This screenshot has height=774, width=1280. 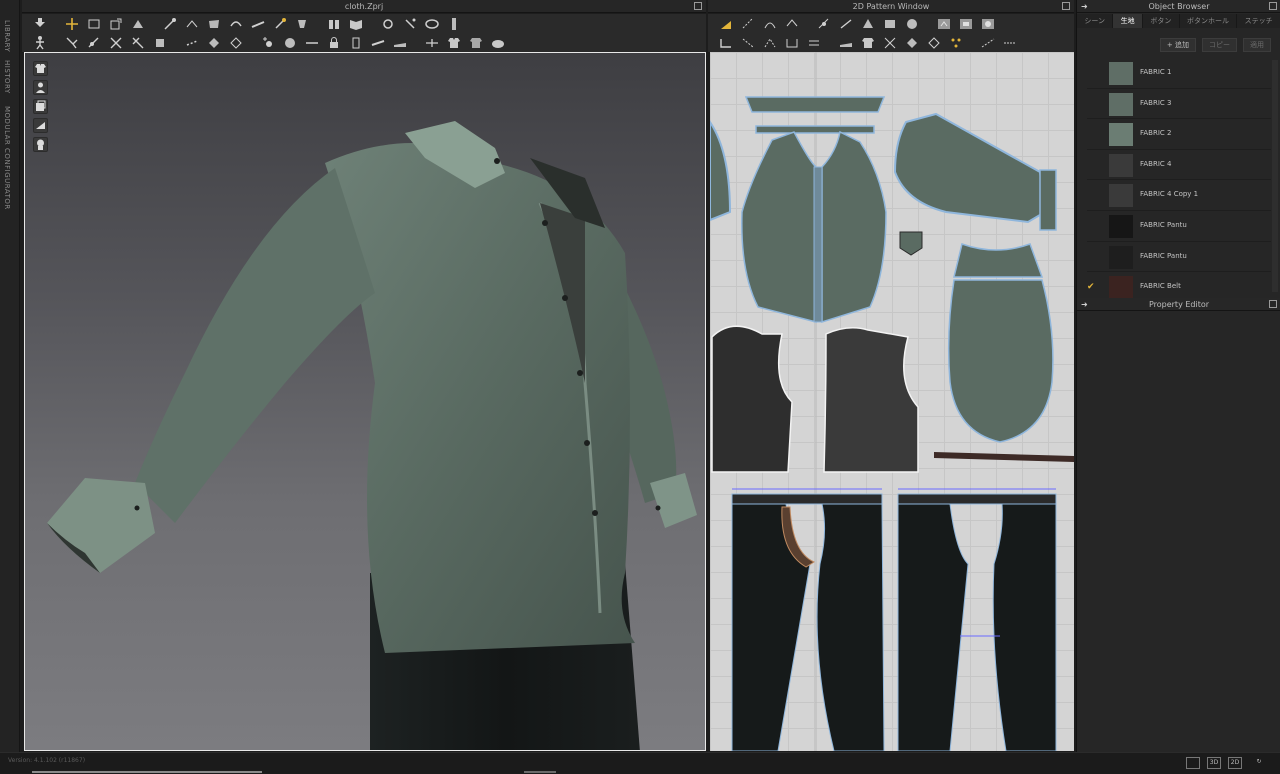 I want to click on tab-stitch: ステッチ, so click(x=1258, y=21).